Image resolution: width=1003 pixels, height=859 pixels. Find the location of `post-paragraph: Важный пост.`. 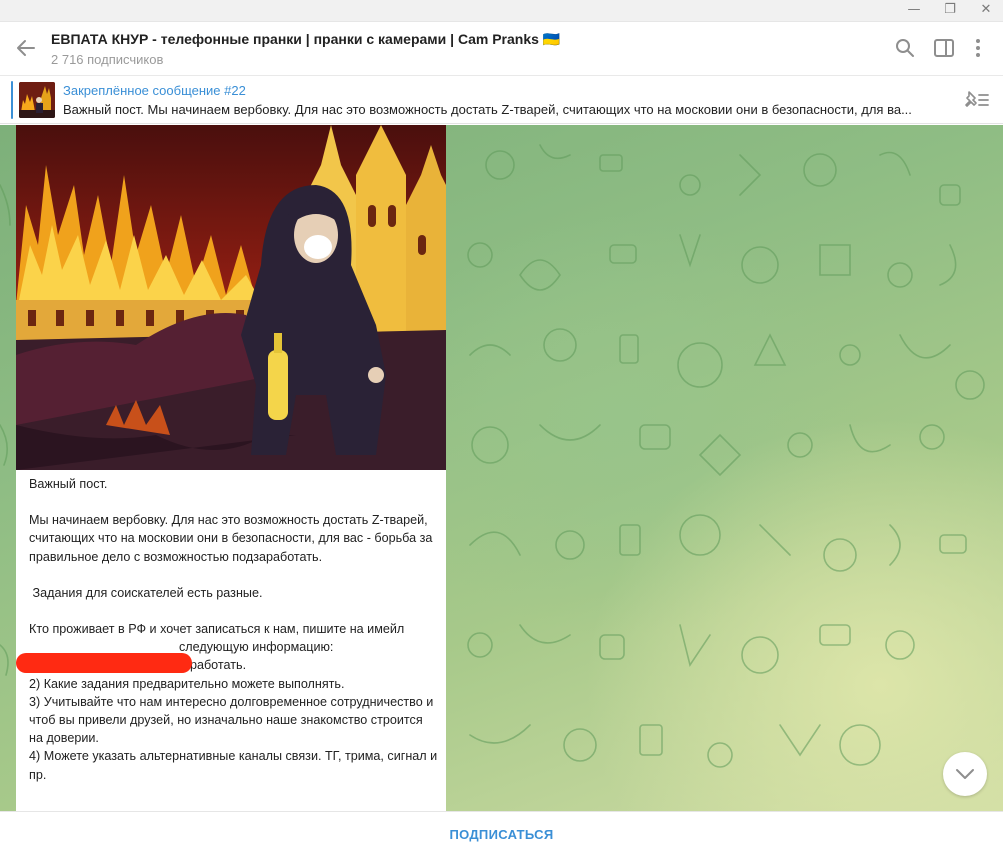

post-paragraph: Важный пост. is located at coordinates (68, 484).